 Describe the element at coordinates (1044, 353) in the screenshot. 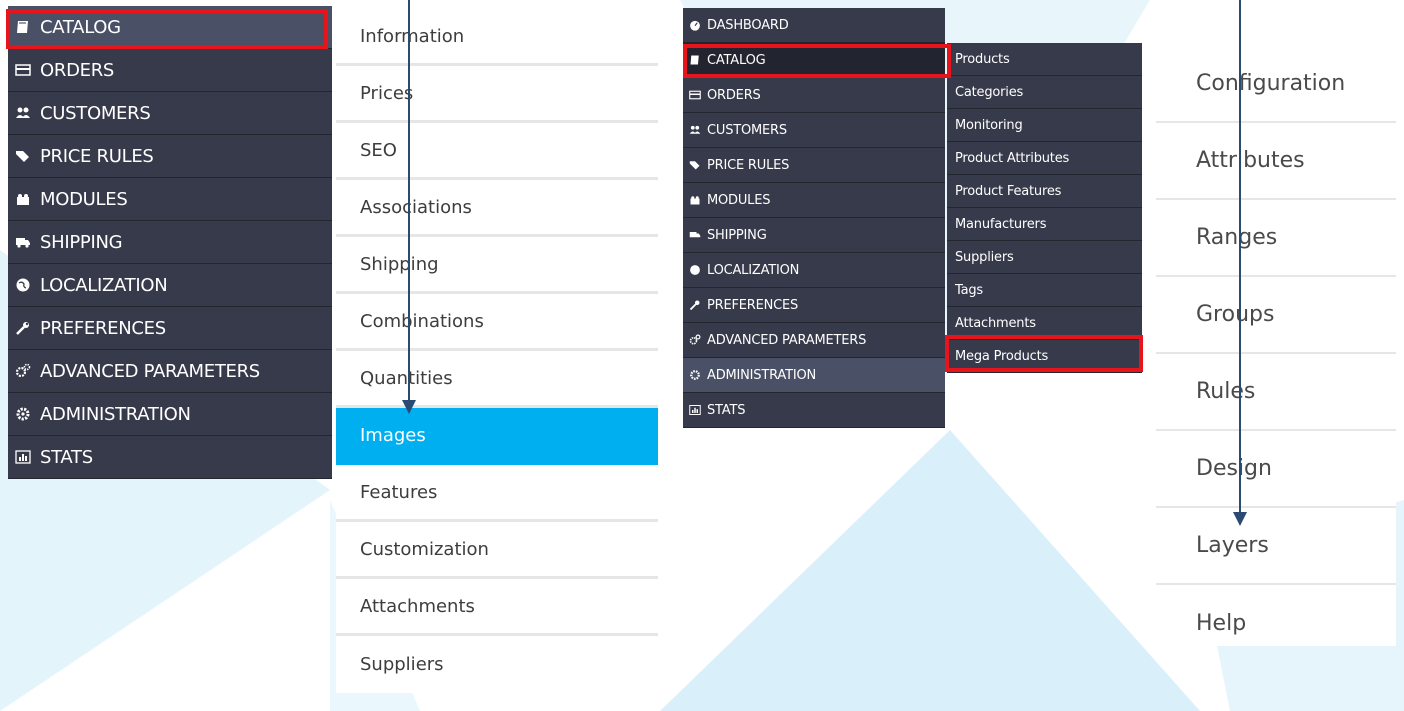

I see `highlight-mega-products` at that location.